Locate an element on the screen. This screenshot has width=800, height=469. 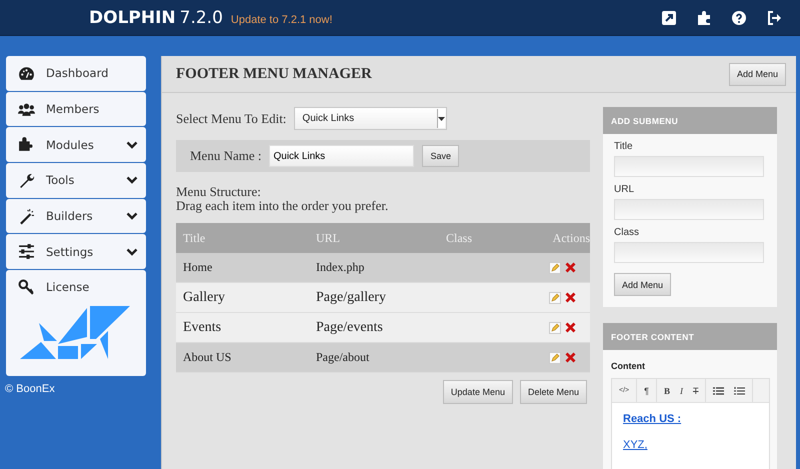
structure-hint: Drag each item into the order you prefer. is located at coordinates (283, 206).